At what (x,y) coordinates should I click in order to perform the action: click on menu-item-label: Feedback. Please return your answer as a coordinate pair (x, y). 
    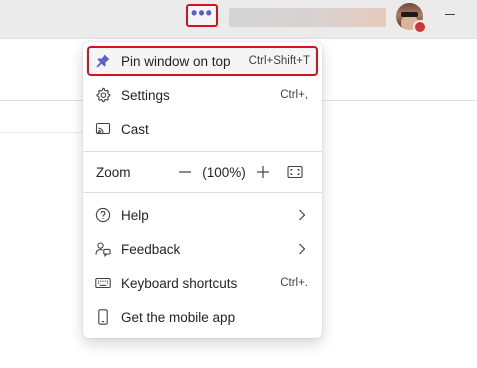
    Looking at the image, I should click on (151, 249).